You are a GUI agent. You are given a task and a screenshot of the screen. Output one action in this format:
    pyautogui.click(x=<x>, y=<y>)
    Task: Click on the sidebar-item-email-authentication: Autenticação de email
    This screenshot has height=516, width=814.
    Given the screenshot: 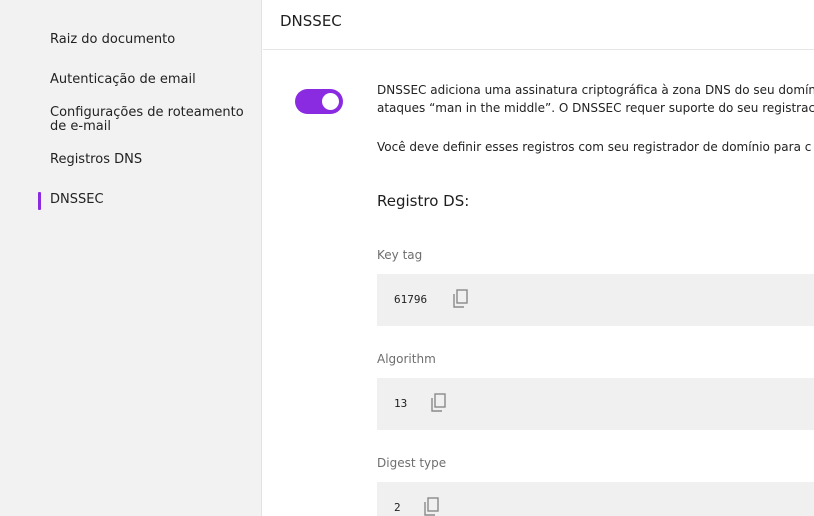 What is the action you would take?
    pyautogui.click(x=150, y=80)
    